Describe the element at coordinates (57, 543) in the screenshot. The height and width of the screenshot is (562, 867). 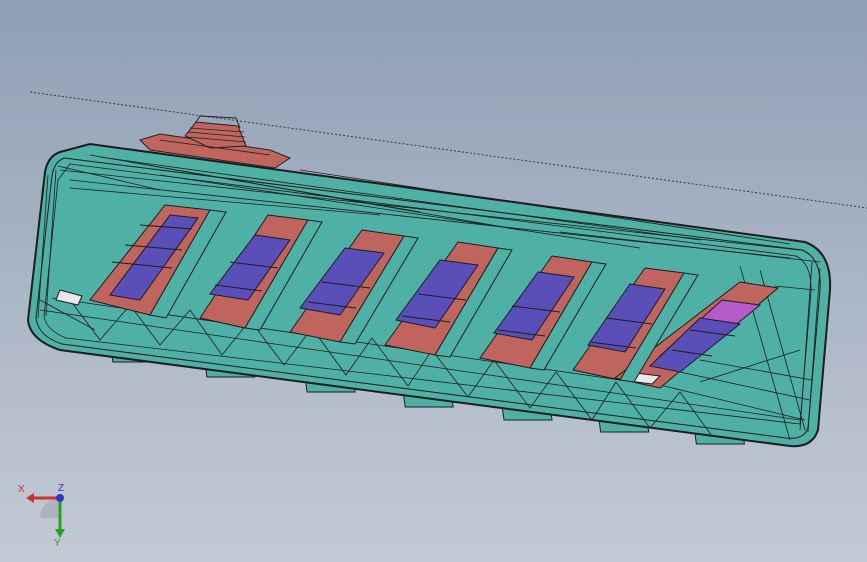
I see `y-axis-label: Y` at that location.